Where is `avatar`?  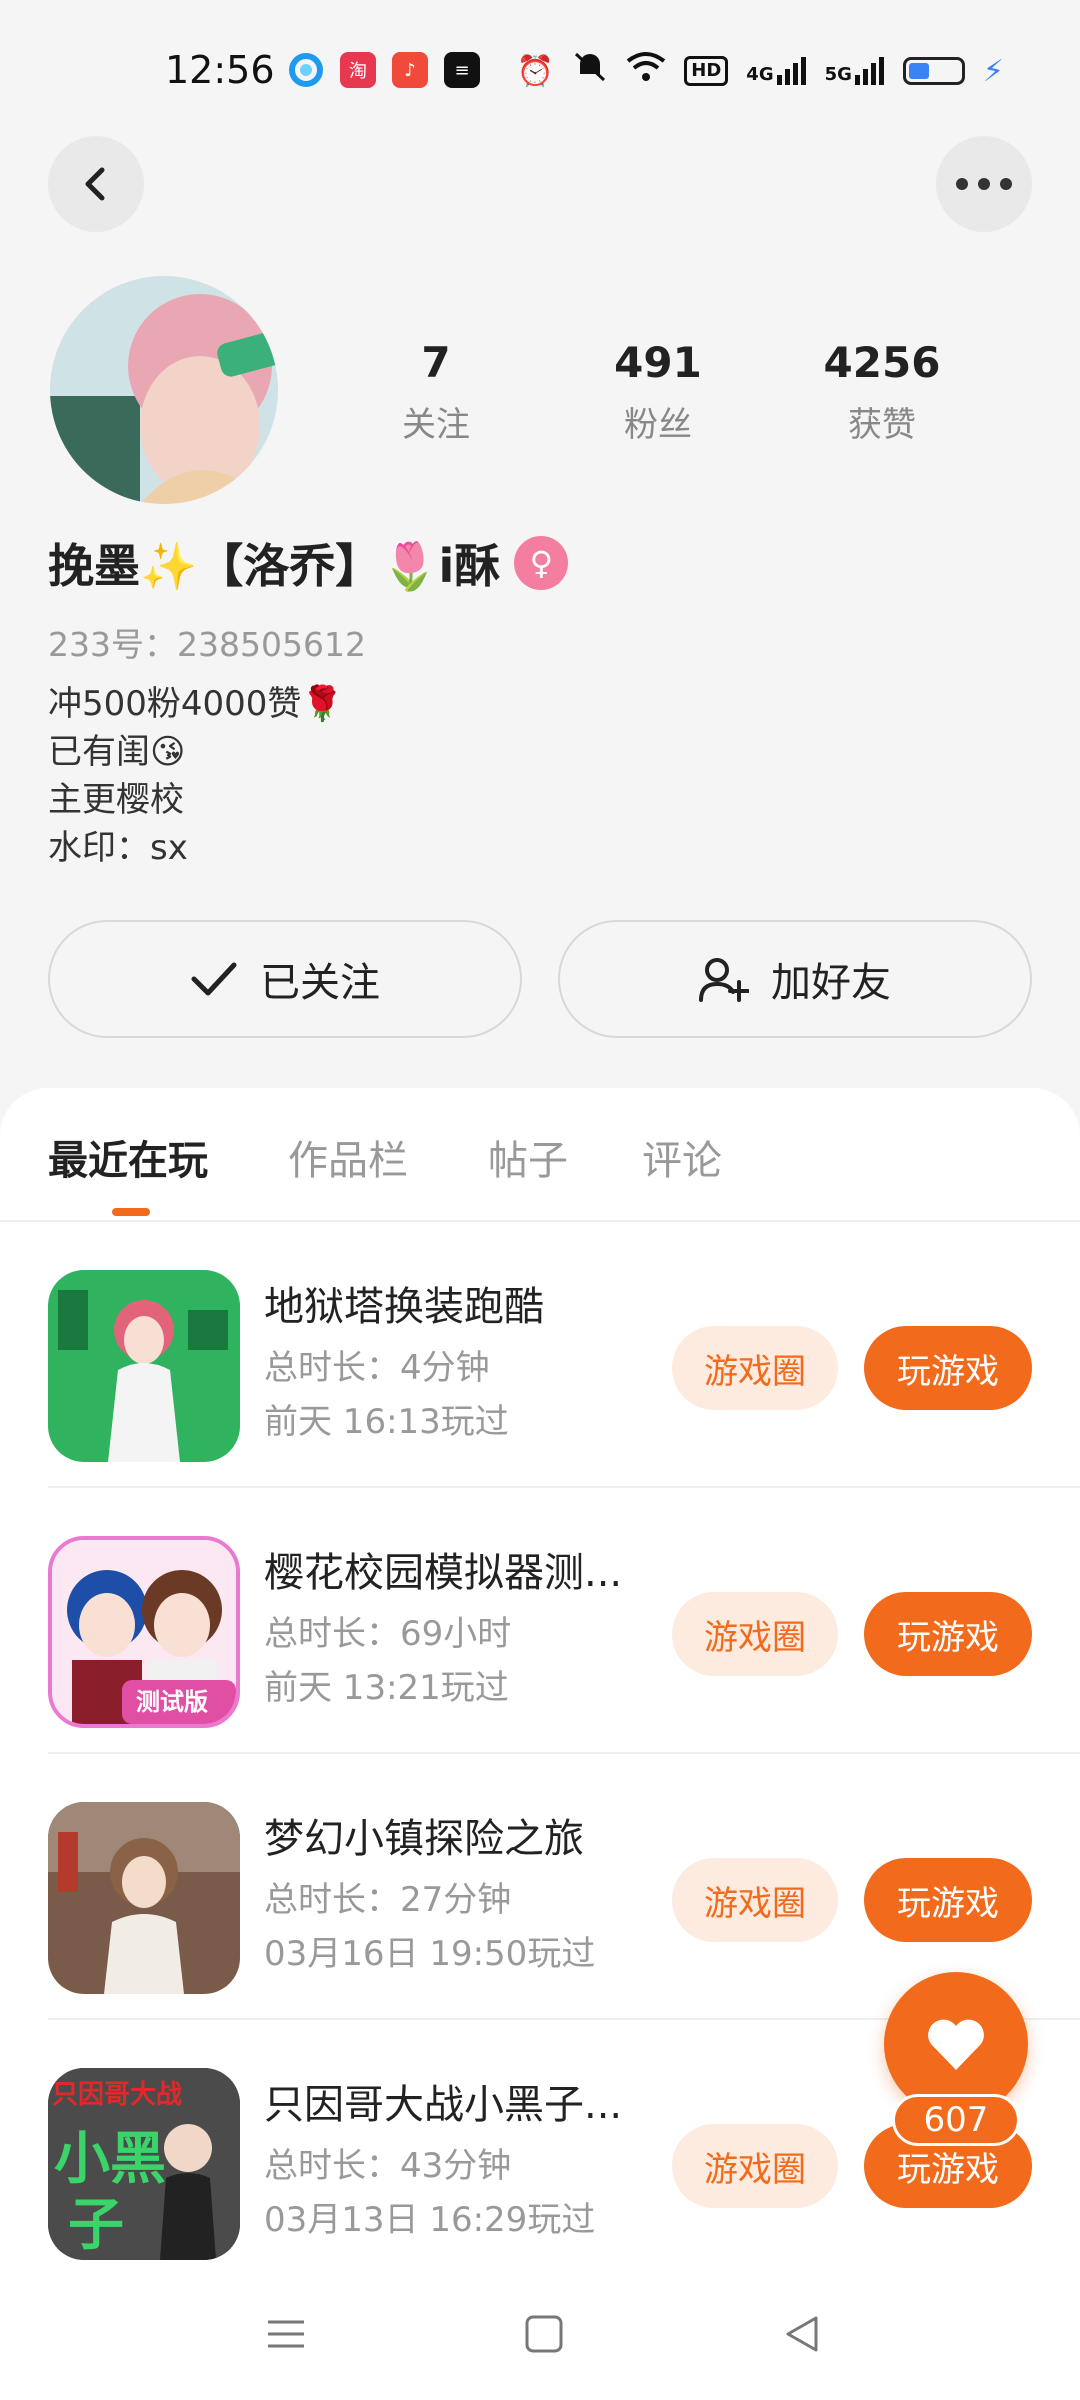
avatar is located at coordinates (164, 390).